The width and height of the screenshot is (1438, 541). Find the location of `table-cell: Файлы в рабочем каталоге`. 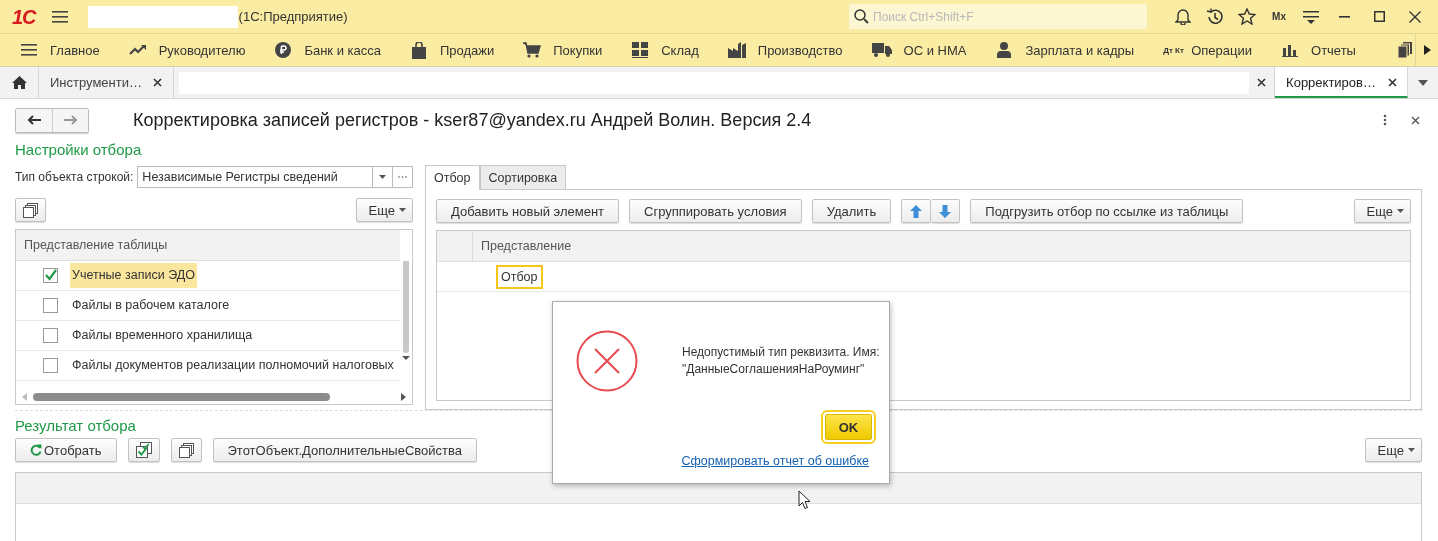

table-cell: Файлы в рабочем каталоге is located at coordinates (151, 305).